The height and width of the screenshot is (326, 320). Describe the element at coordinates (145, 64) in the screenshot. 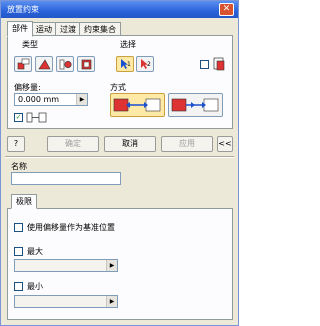

I see `select-second-button: 2` at that location.